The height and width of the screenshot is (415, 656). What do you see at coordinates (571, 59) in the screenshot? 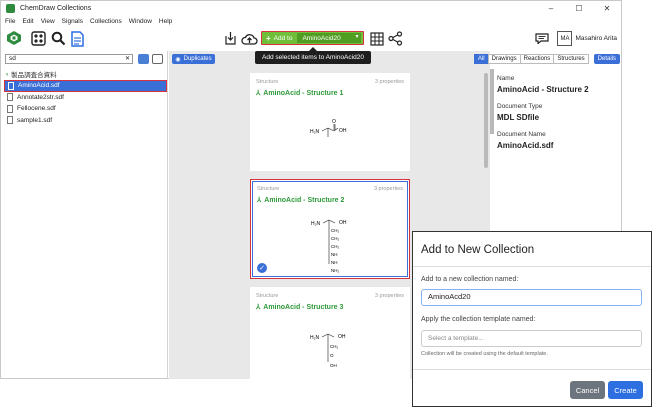
I see `tab-structures: Structures` at bounding box center [571, 59].